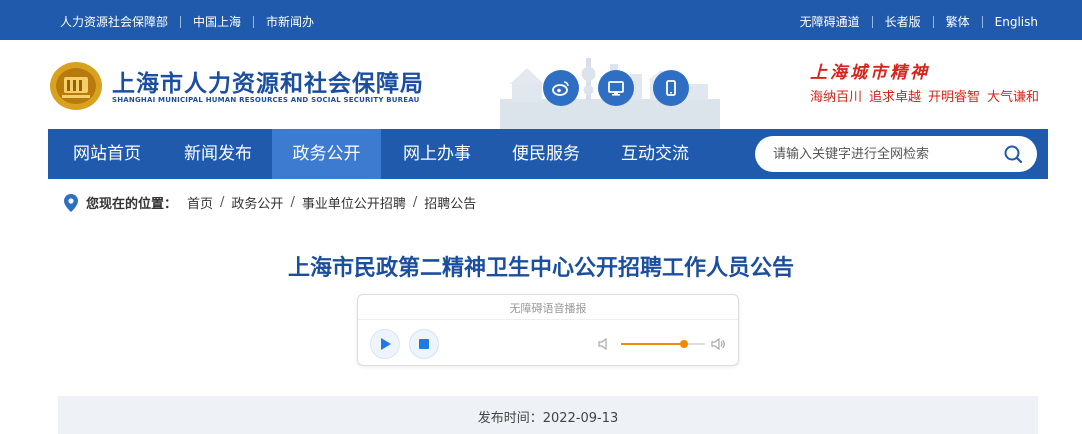 This screenshot has width=1082, height=434. What do you see at coordinates (257, 202) in the screenshot?
I see `breadcrumb-gov-affairs: 政务公开` at bounding box center [257, 202].